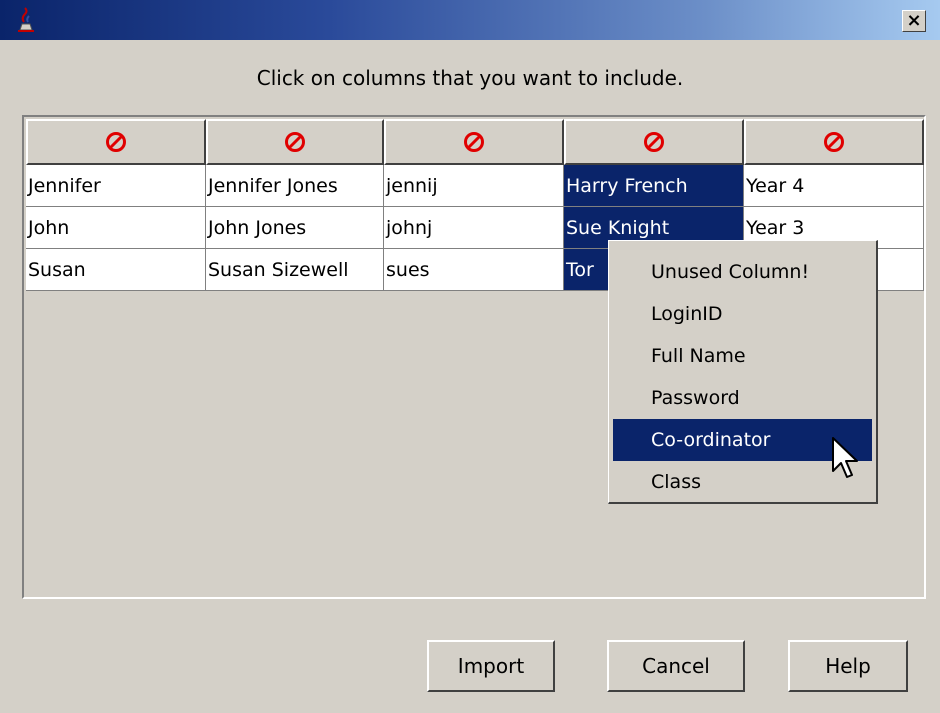  Describe the element at coordinates (116, 186) in the screenshot. I see `table-cell: Jennifer` at that location.